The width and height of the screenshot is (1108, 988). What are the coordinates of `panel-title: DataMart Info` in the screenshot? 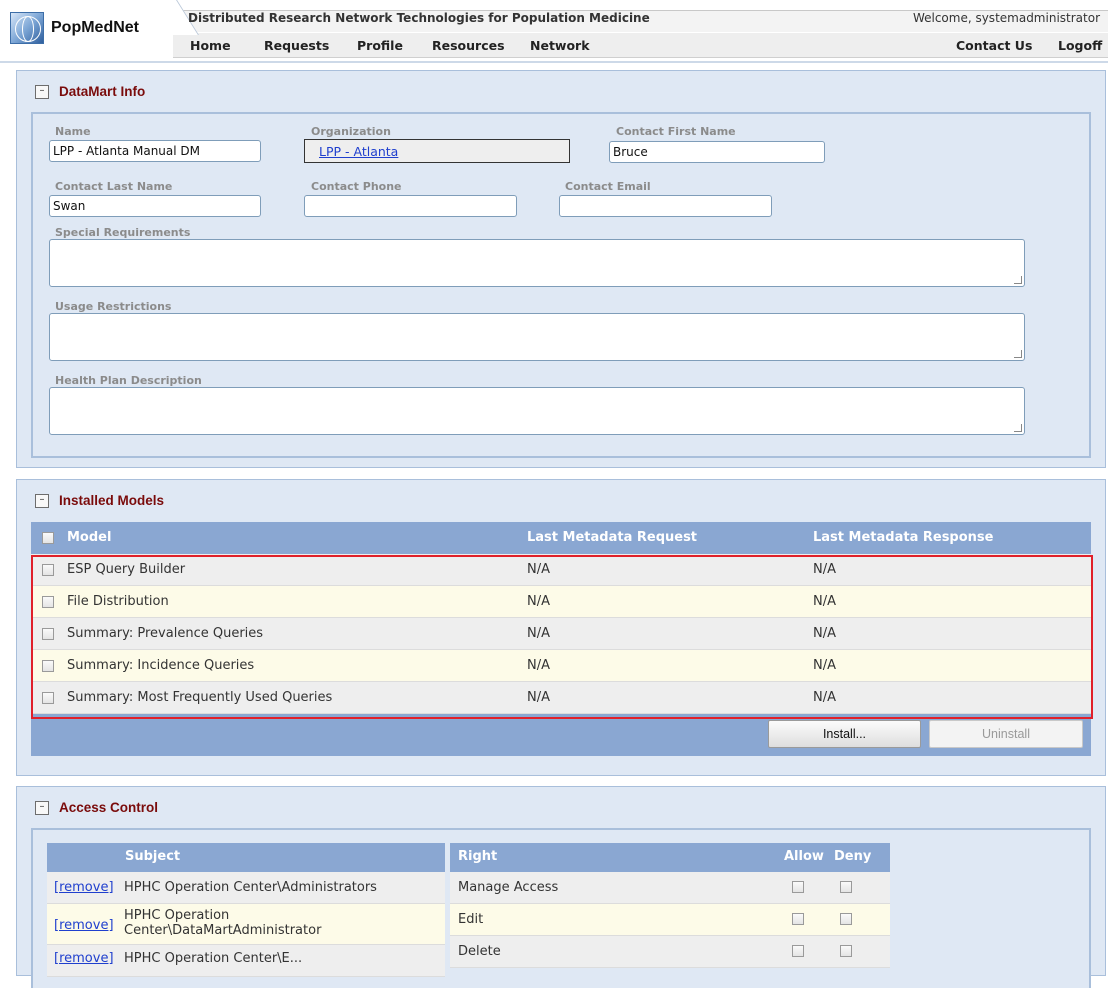 It's located at (102, 91).